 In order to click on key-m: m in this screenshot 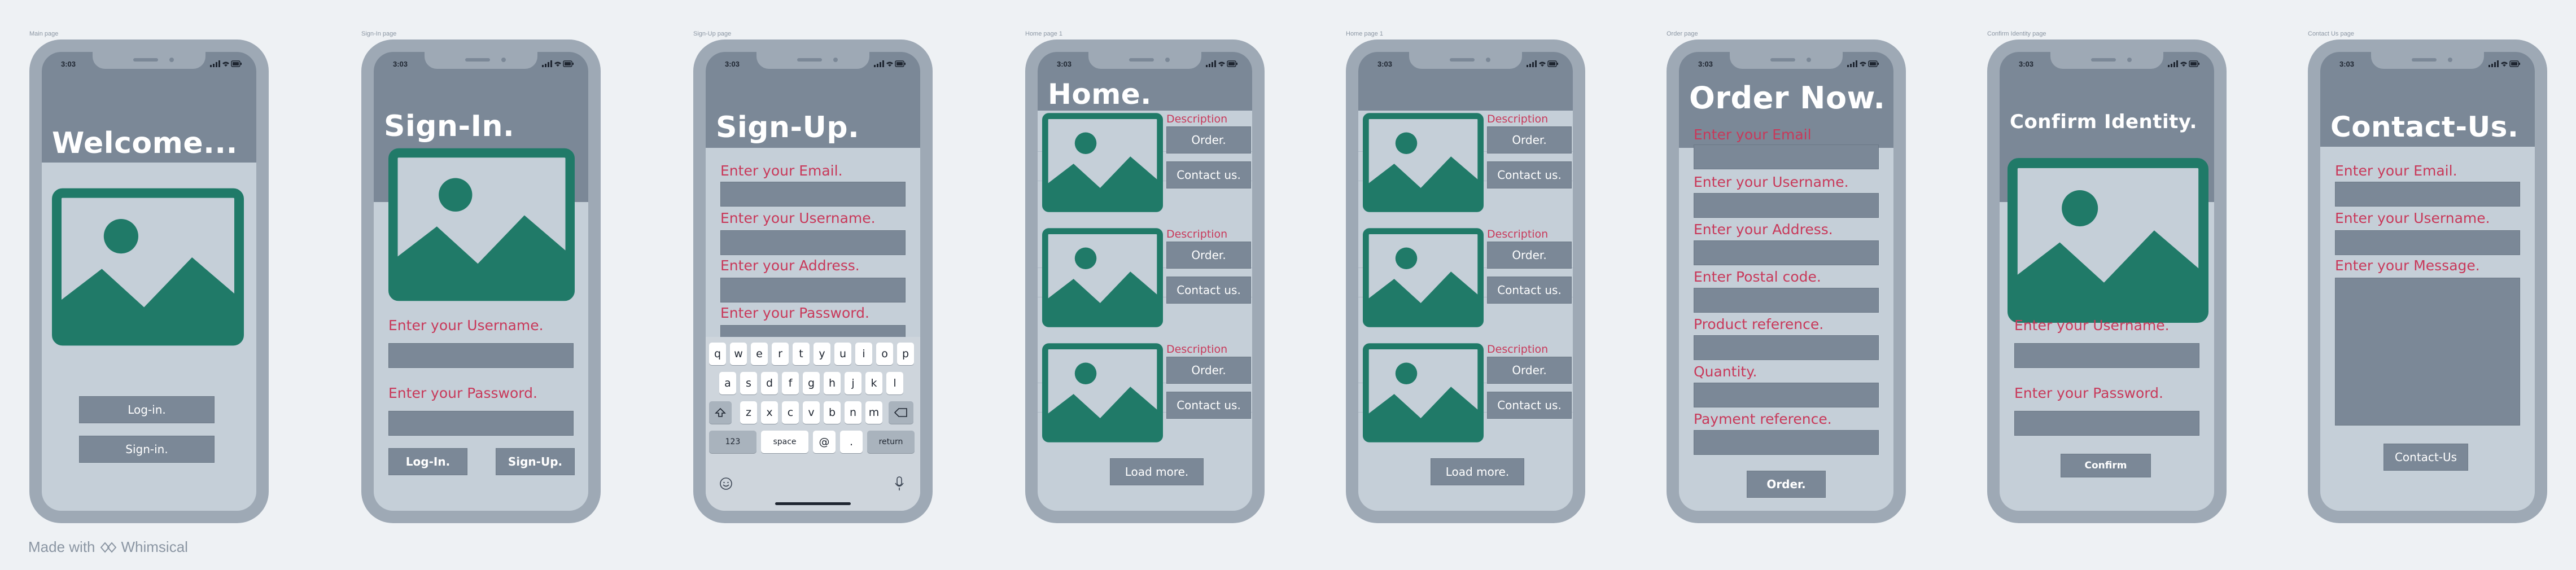, I will do `click(873, 412)`.